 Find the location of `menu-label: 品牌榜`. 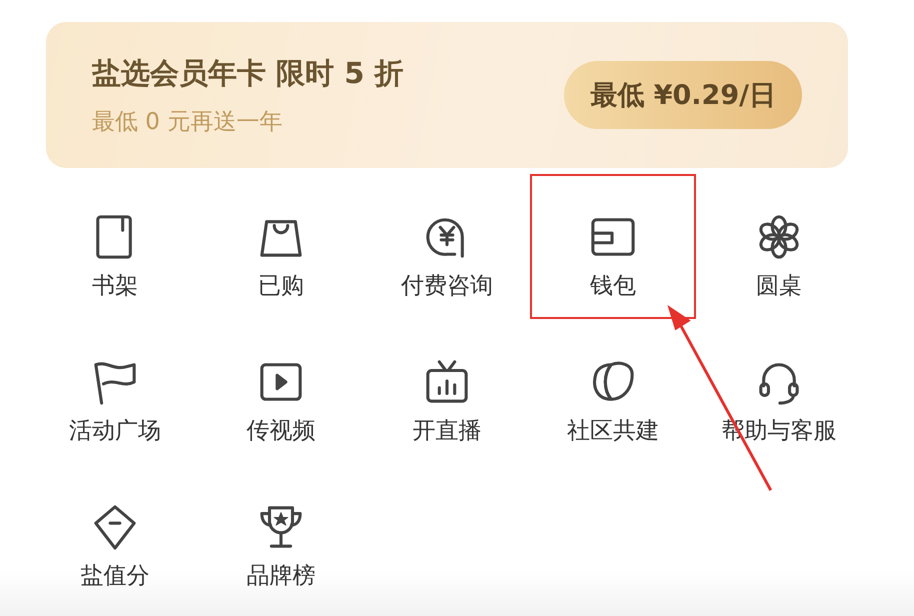

menu-label: 品牌榜 is located at coordinates (281, 575).